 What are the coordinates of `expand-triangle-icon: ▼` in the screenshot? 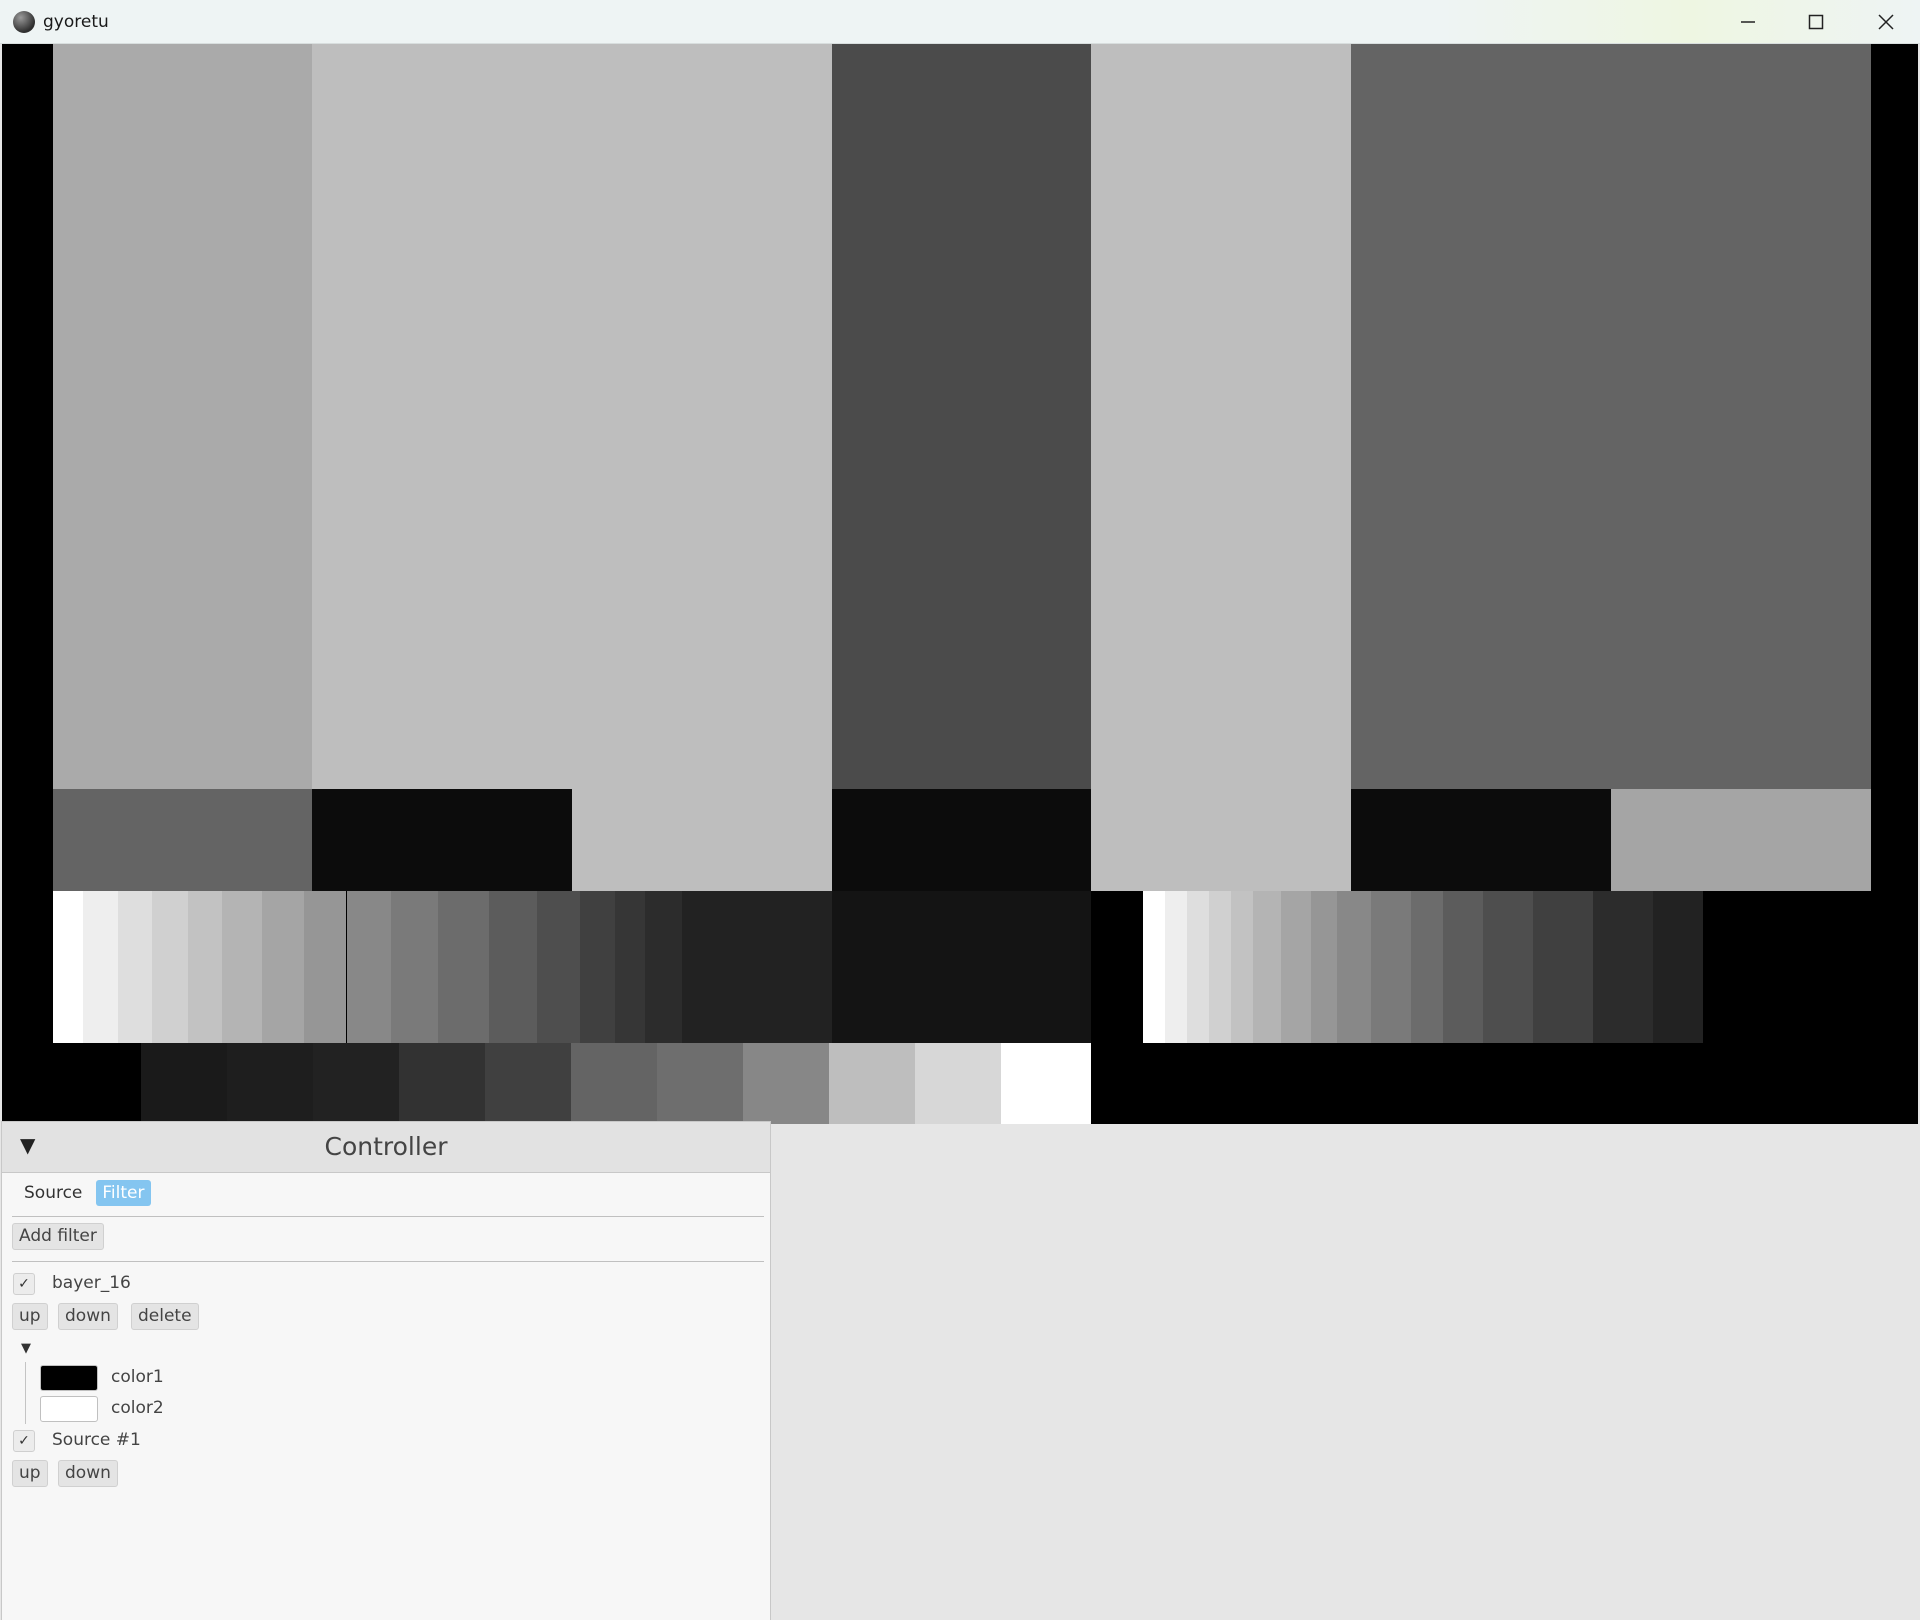 It's located at (26, 1348).